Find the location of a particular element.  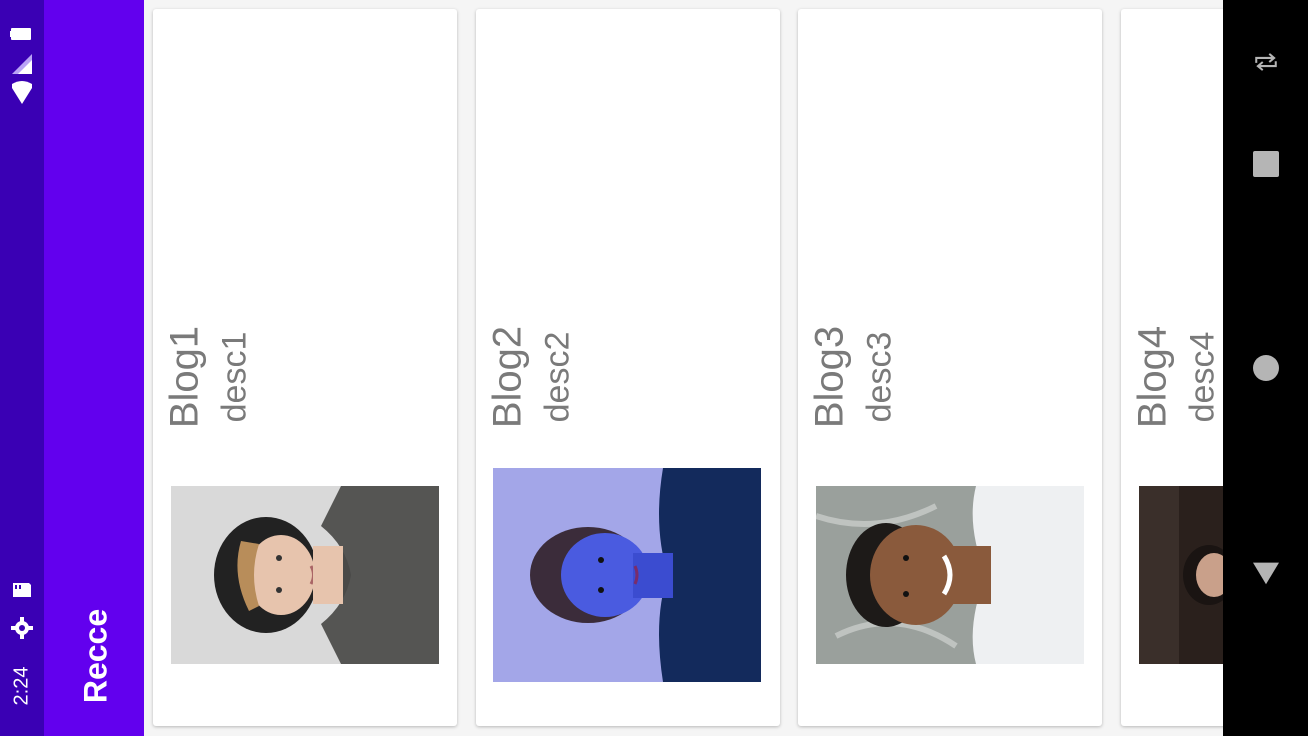

app-title: Recce is located at coordinates (95, 656).